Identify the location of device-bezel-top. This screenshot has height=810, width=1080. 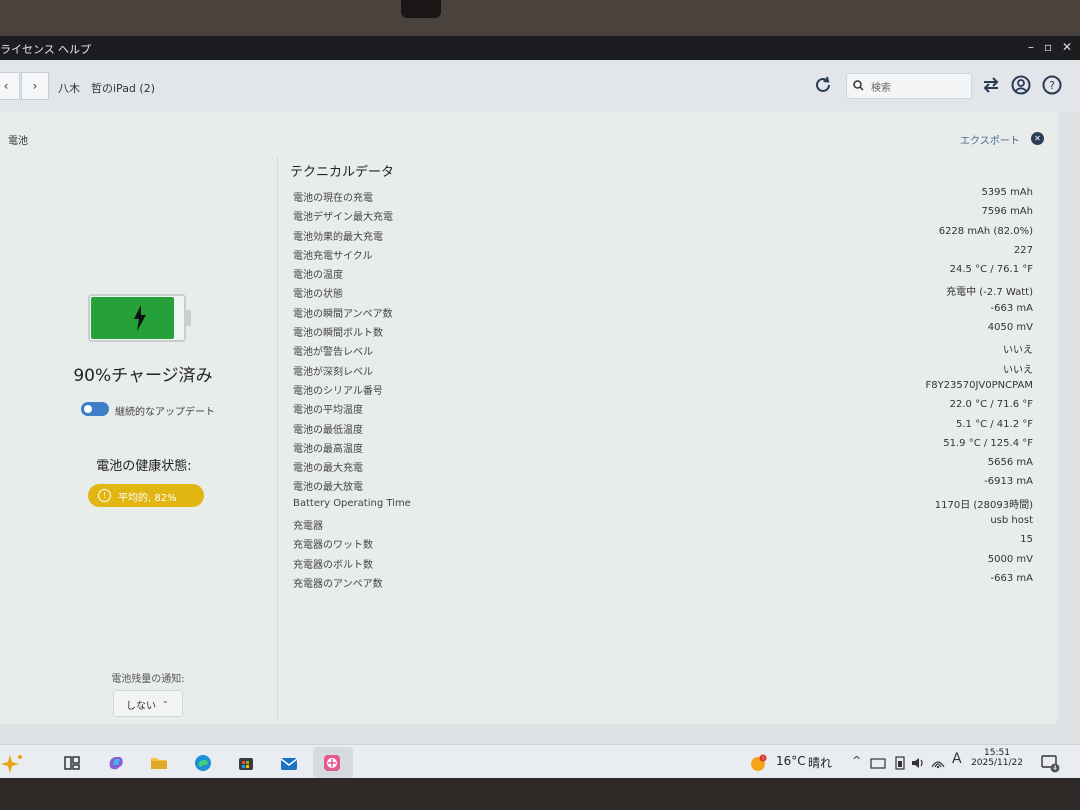
(540, 18).